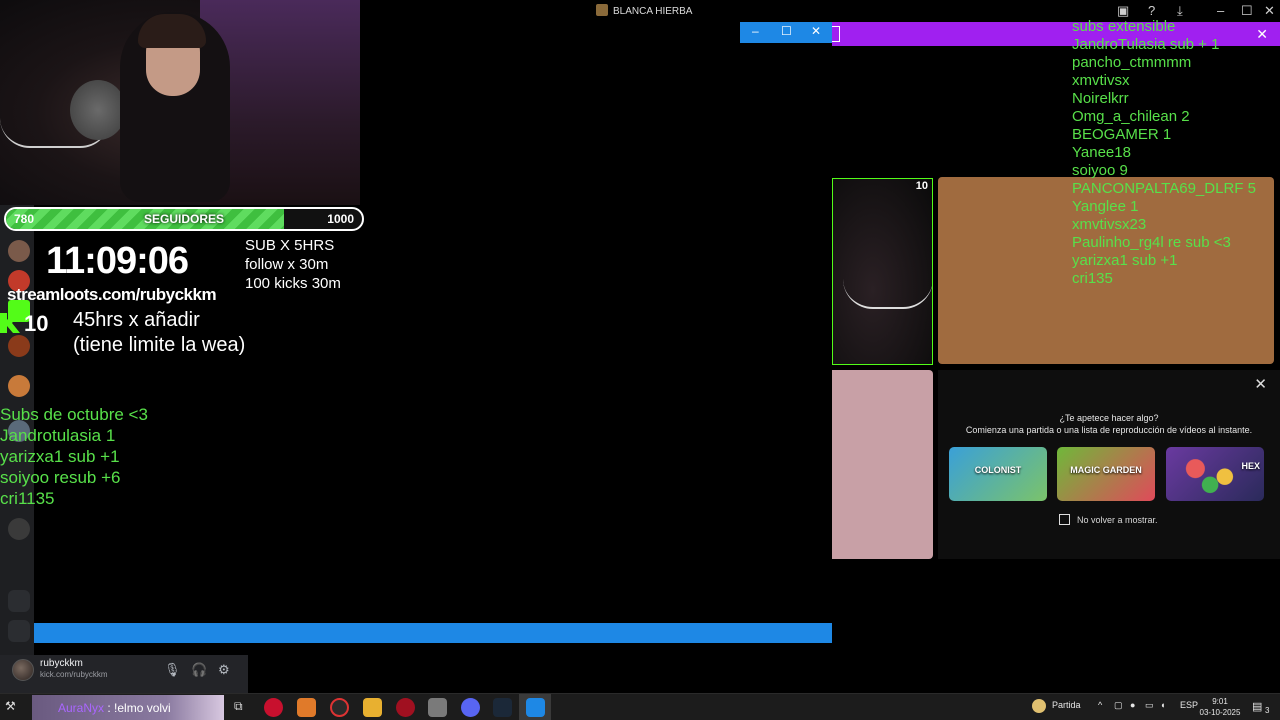  What do you see at coordinates (273, 707) in the screenshot?
I see `opera-icon` at bounding box center [273, 707].